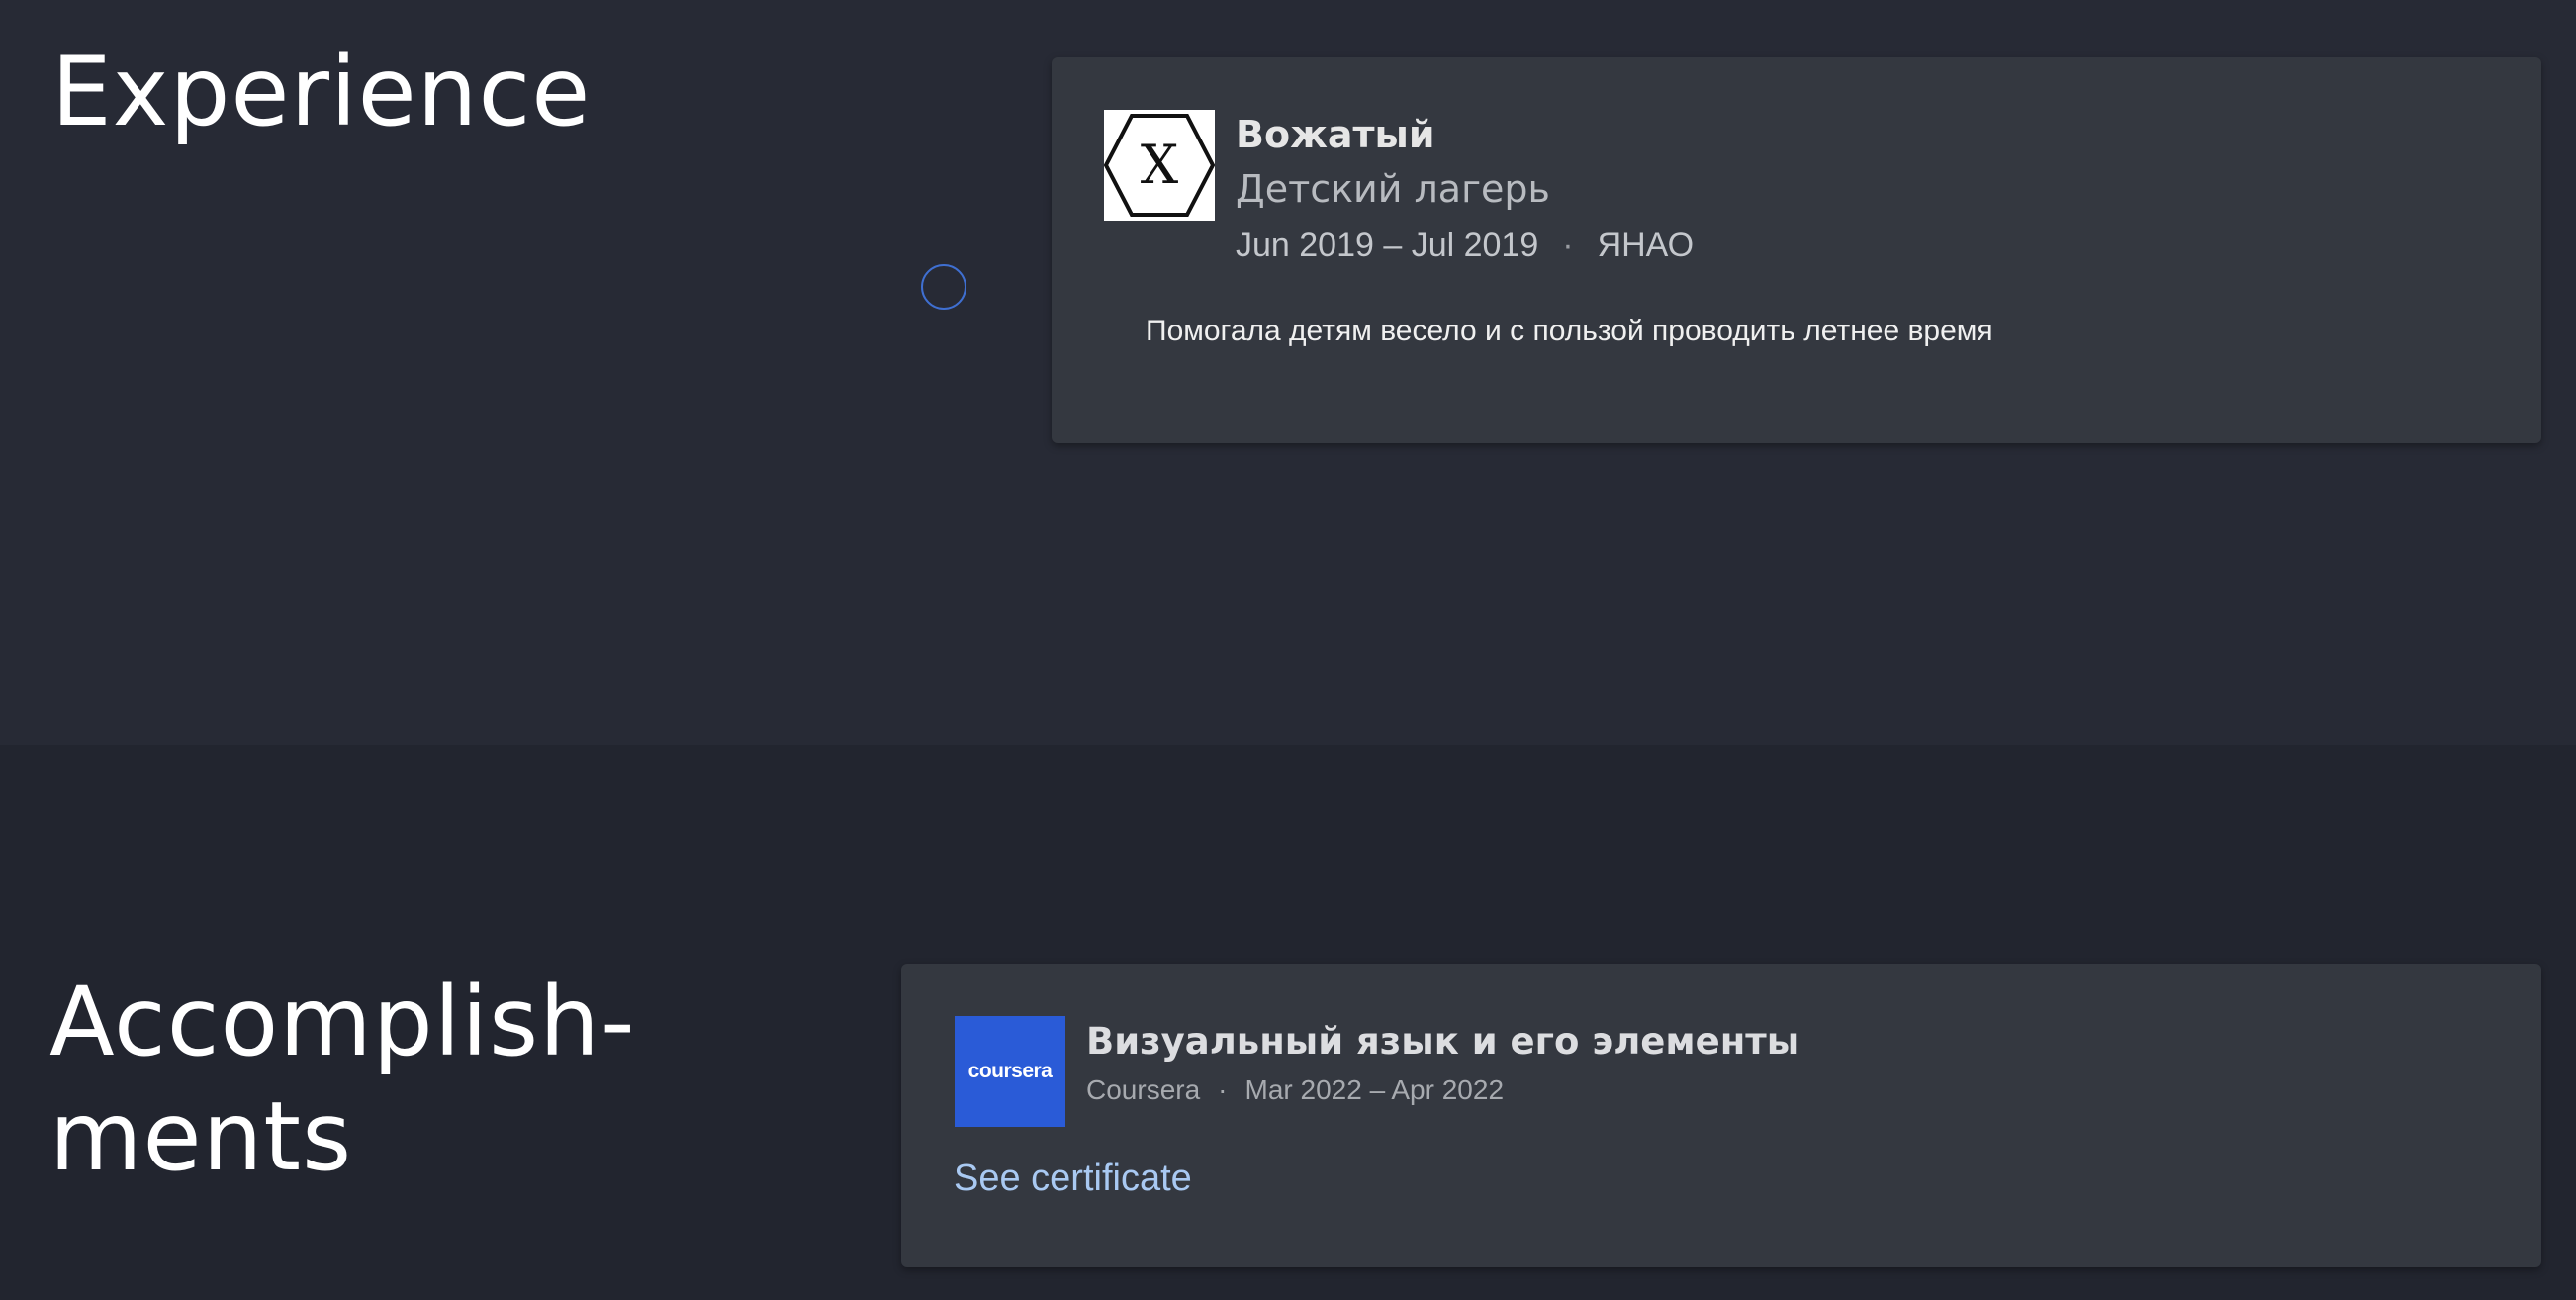 The width and height of the screenshot is (2576, 1300). What do you see at coordinates (1646, 245) in the screenshot?
I see `job-location: ЯНАО` at bounding box center [1646, 245].